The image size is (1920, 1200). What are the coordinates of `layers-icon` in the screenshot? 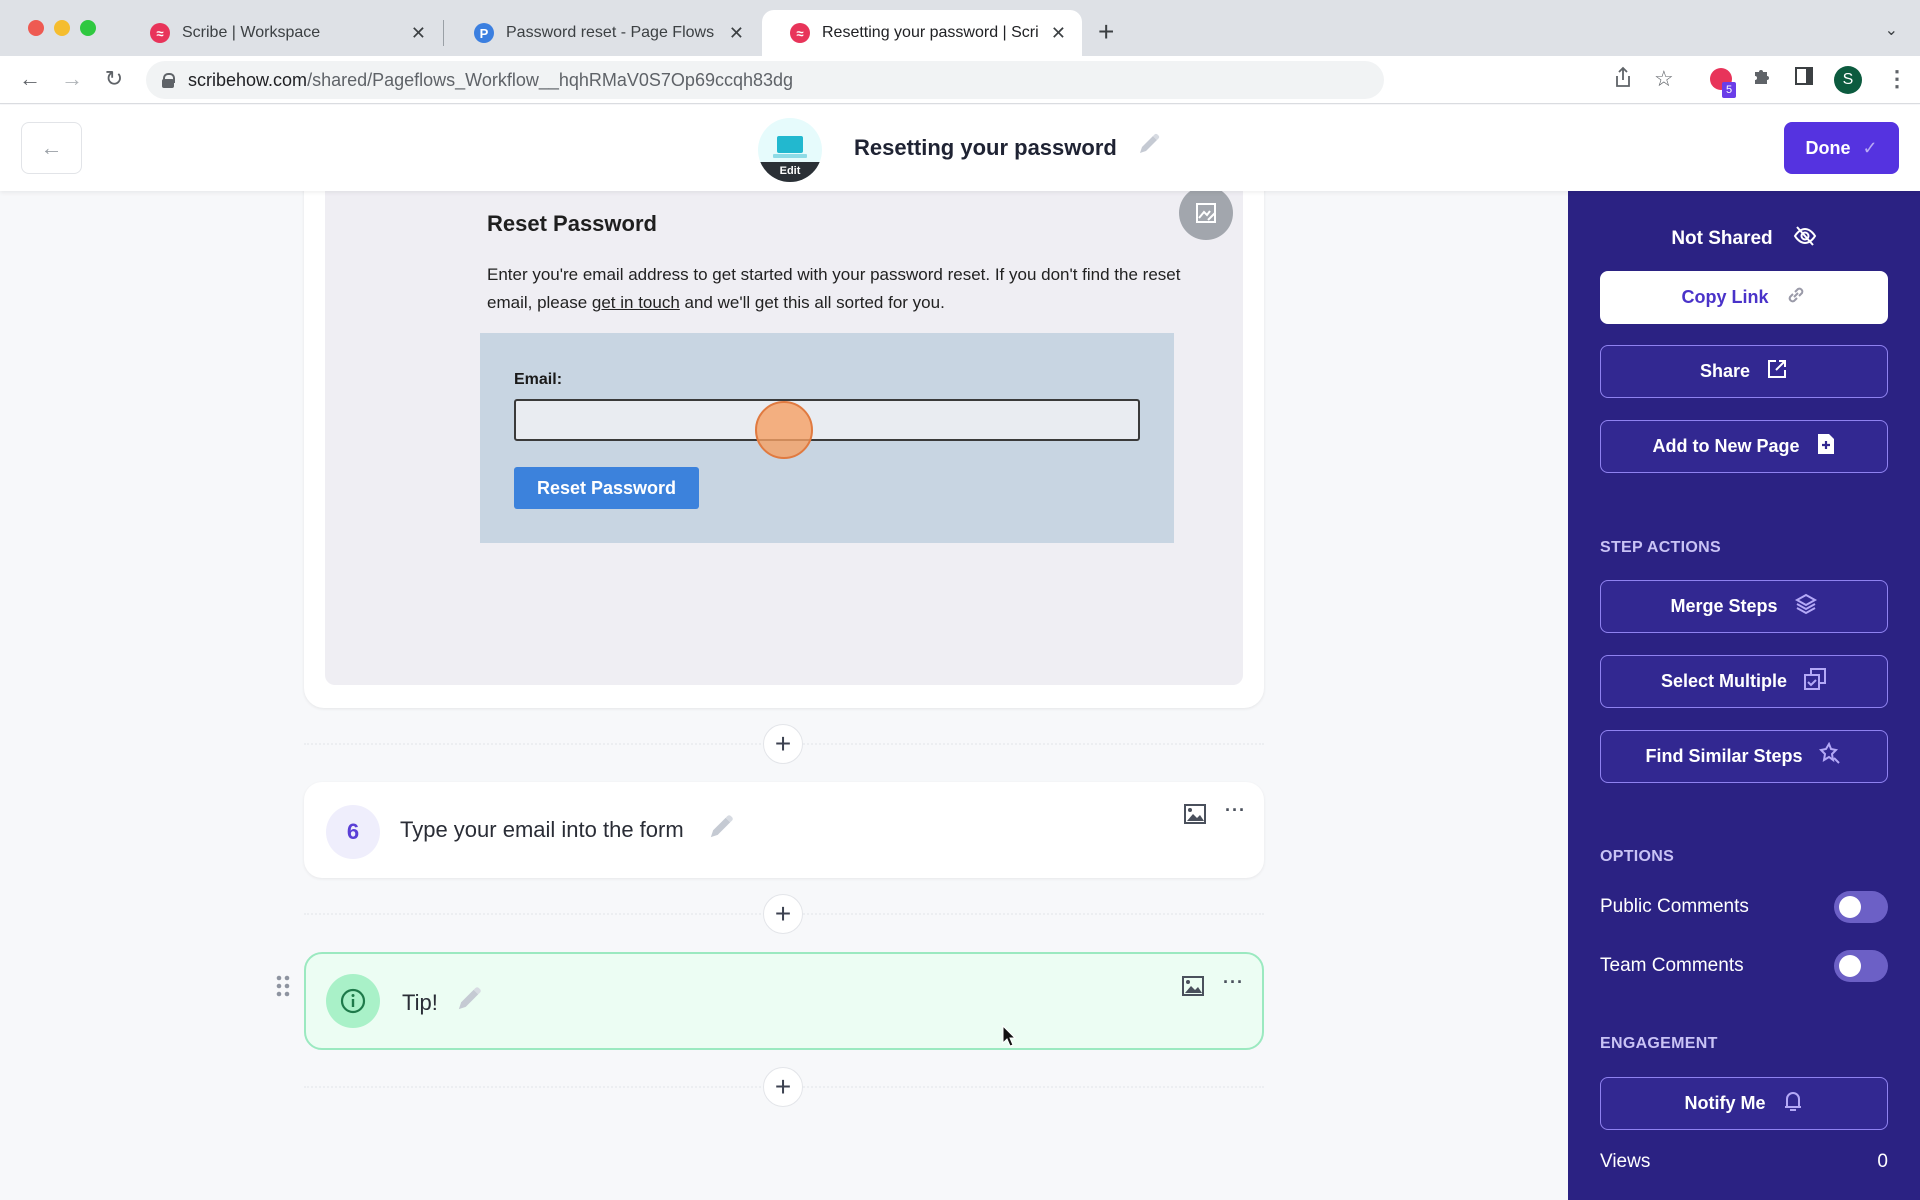 It's located at (1806, 606).